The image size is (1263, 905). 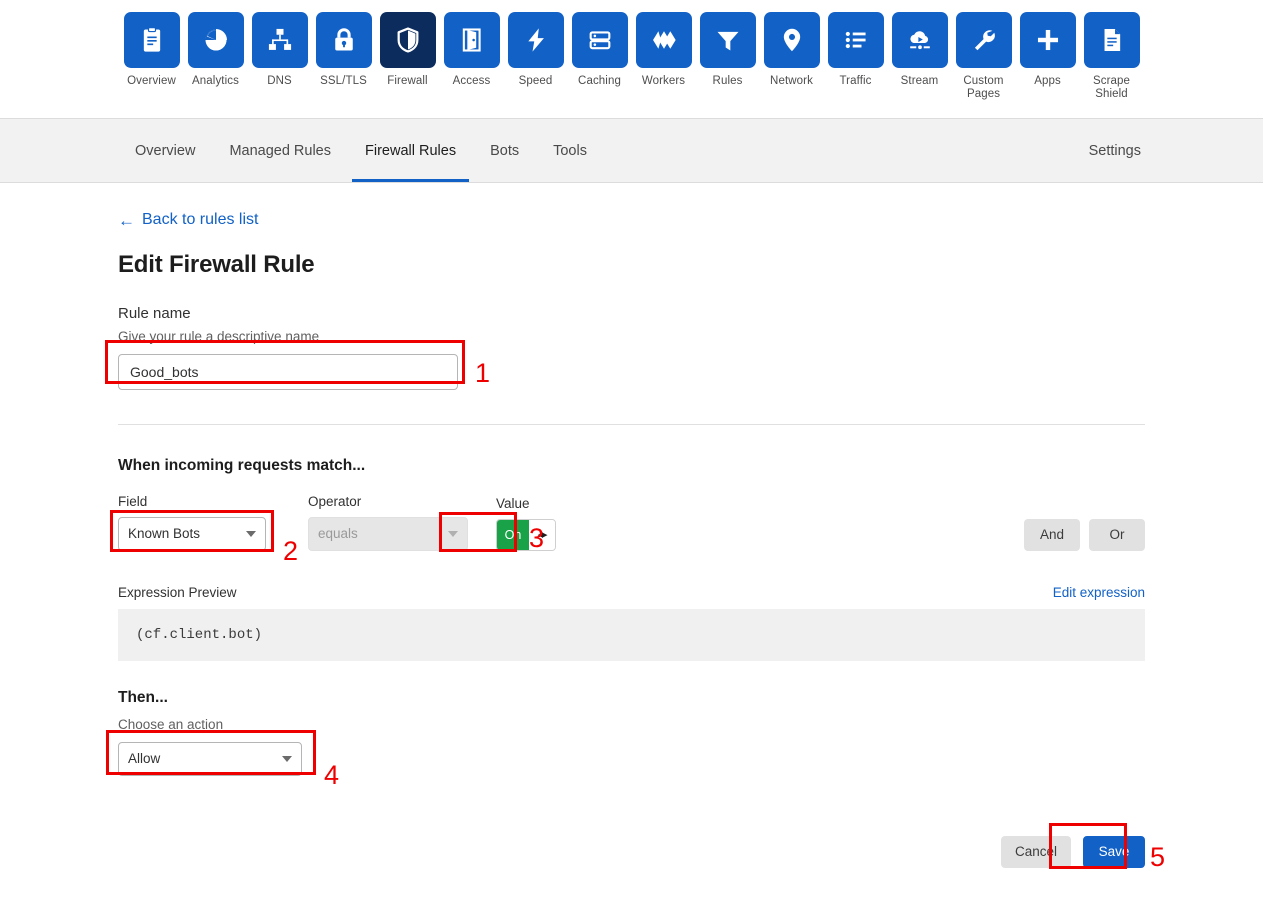 I want to click on tab-bots: Bots, so click(x=504, y=150).